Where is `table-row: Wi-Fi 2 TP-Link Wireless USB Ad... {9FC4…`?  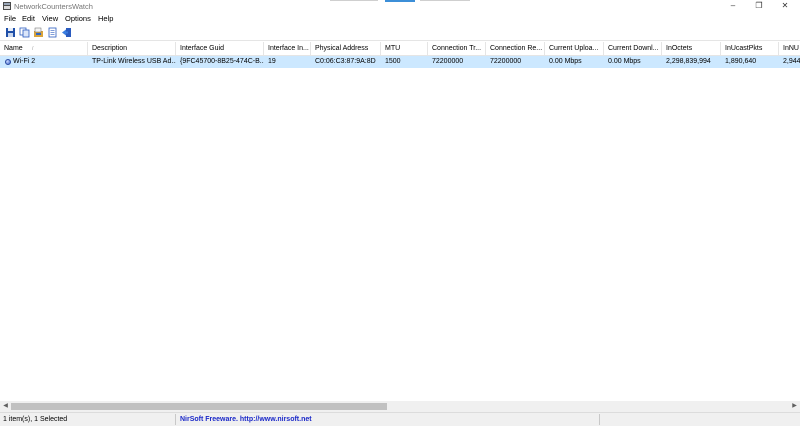 table-row: Wi-Fi 2 TP-Link Wireless USB Ad... {9FC4… is located at coordinates (400, 62).